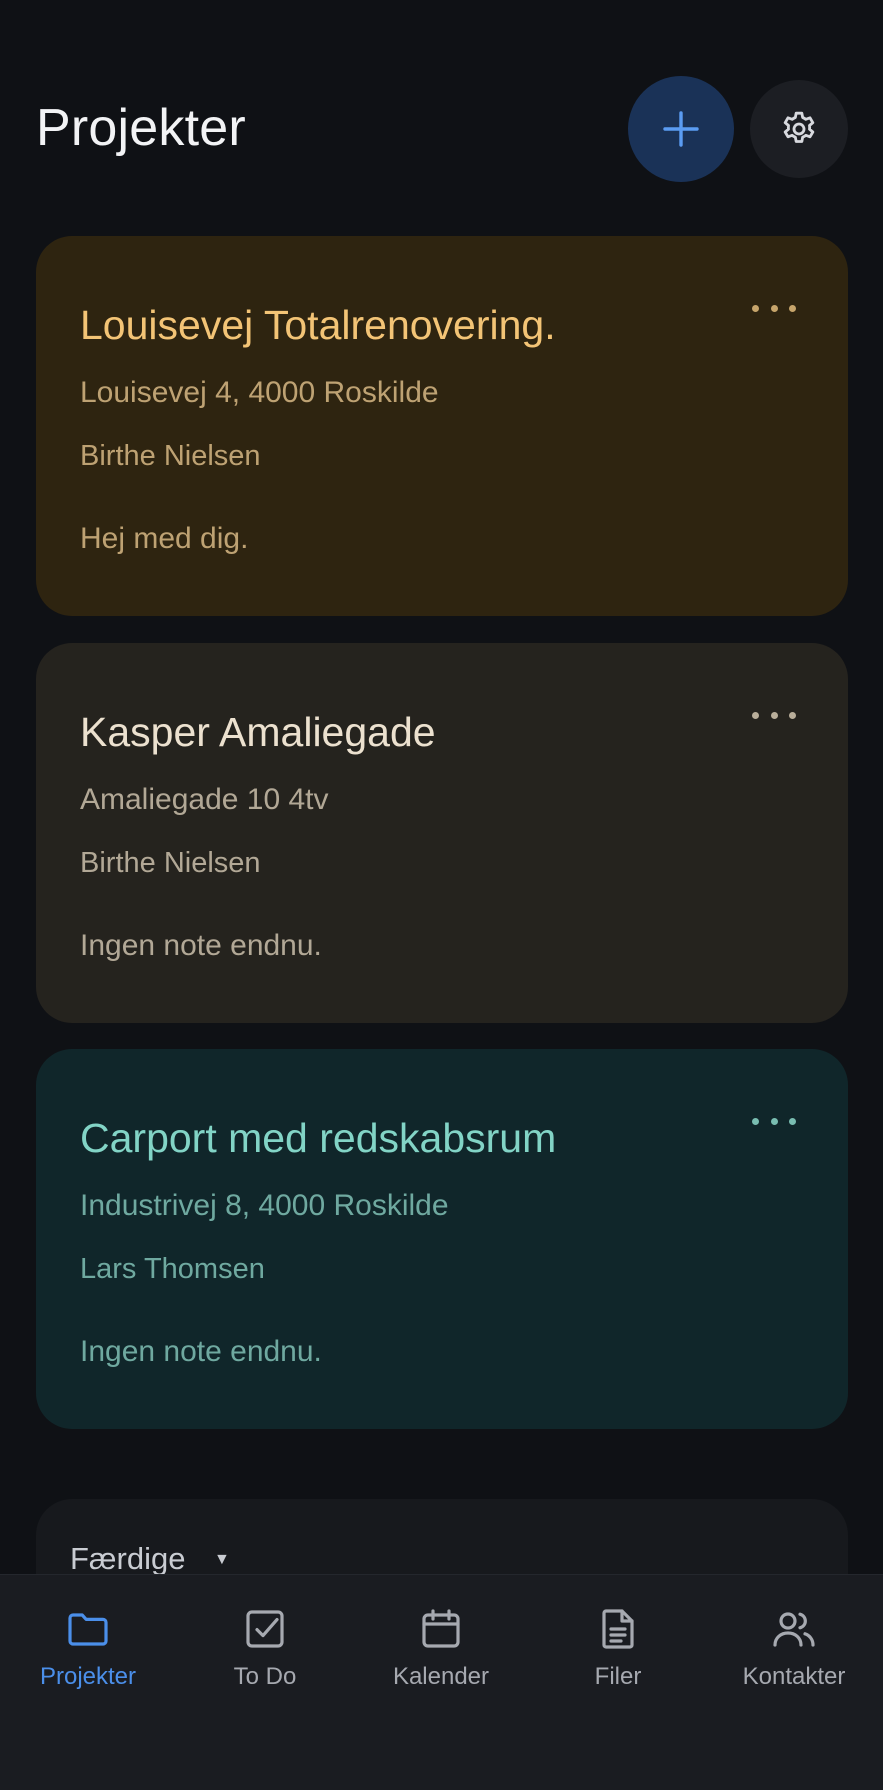 This screenshot has height=1790, width=883. I want to click on add-project-button, so click(681, 129).